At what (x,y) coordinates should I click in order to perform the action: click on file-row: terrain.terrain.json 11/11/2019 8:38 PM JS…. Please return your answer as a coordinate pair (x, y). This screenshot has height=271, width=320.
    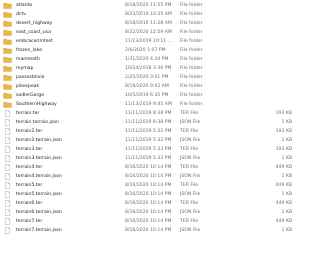
    Looking at the image, I should click on (150, 122).